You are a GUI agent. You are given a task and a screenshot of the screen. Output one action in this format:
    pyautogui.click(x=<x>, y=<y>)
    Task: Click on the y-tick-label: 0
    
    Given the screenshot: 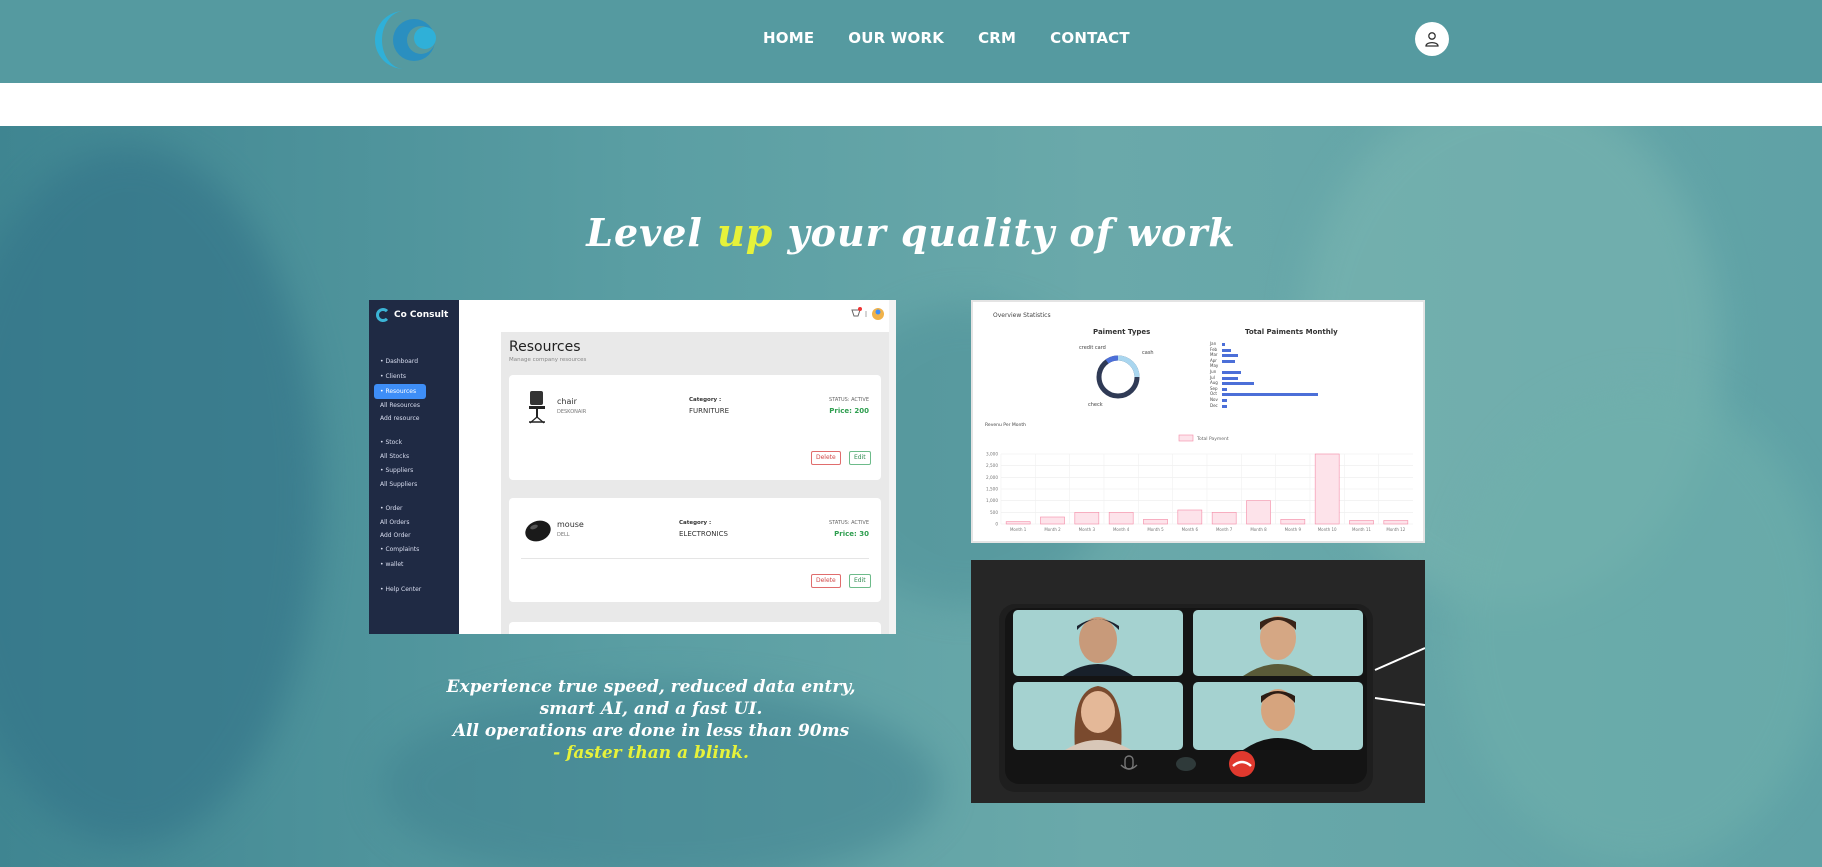 What is the action you would take?
    pyautogui.click(x=996, y=524)
    